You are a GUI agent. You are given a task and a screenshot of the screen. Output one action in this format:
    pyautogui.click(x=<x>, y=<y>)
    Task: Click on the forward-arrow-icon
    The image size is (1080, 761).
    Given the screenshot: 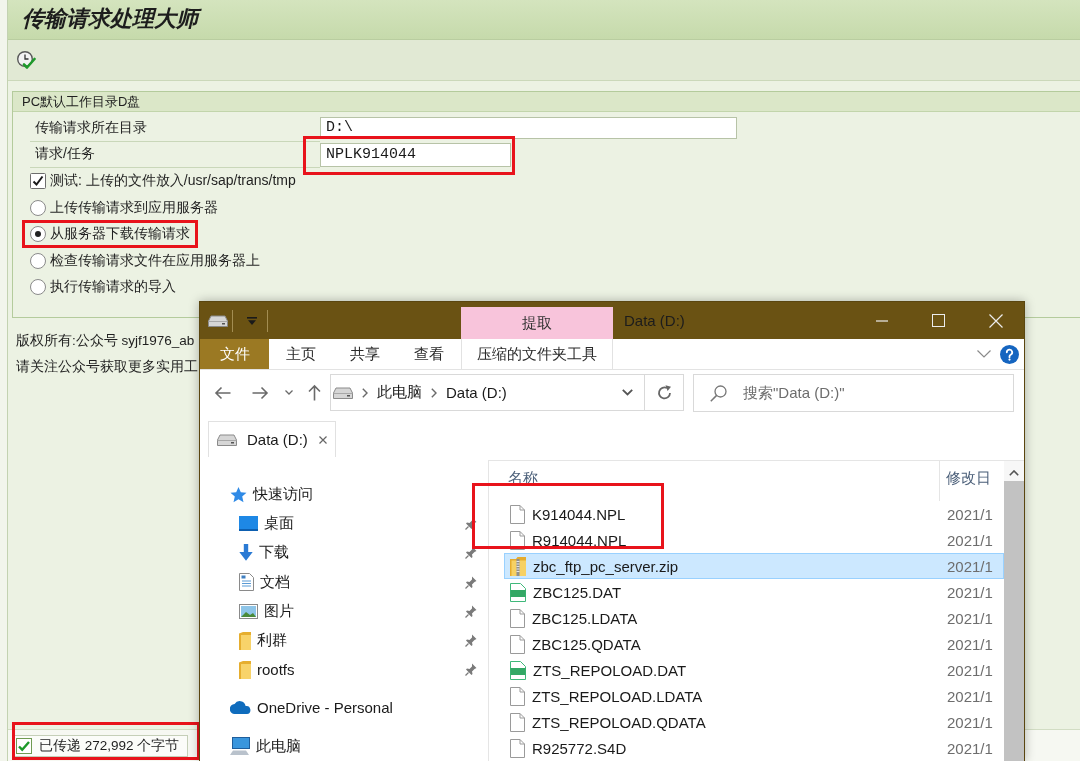 What is the action you would take?
    pyautogui.click(x=260, y=392)
    